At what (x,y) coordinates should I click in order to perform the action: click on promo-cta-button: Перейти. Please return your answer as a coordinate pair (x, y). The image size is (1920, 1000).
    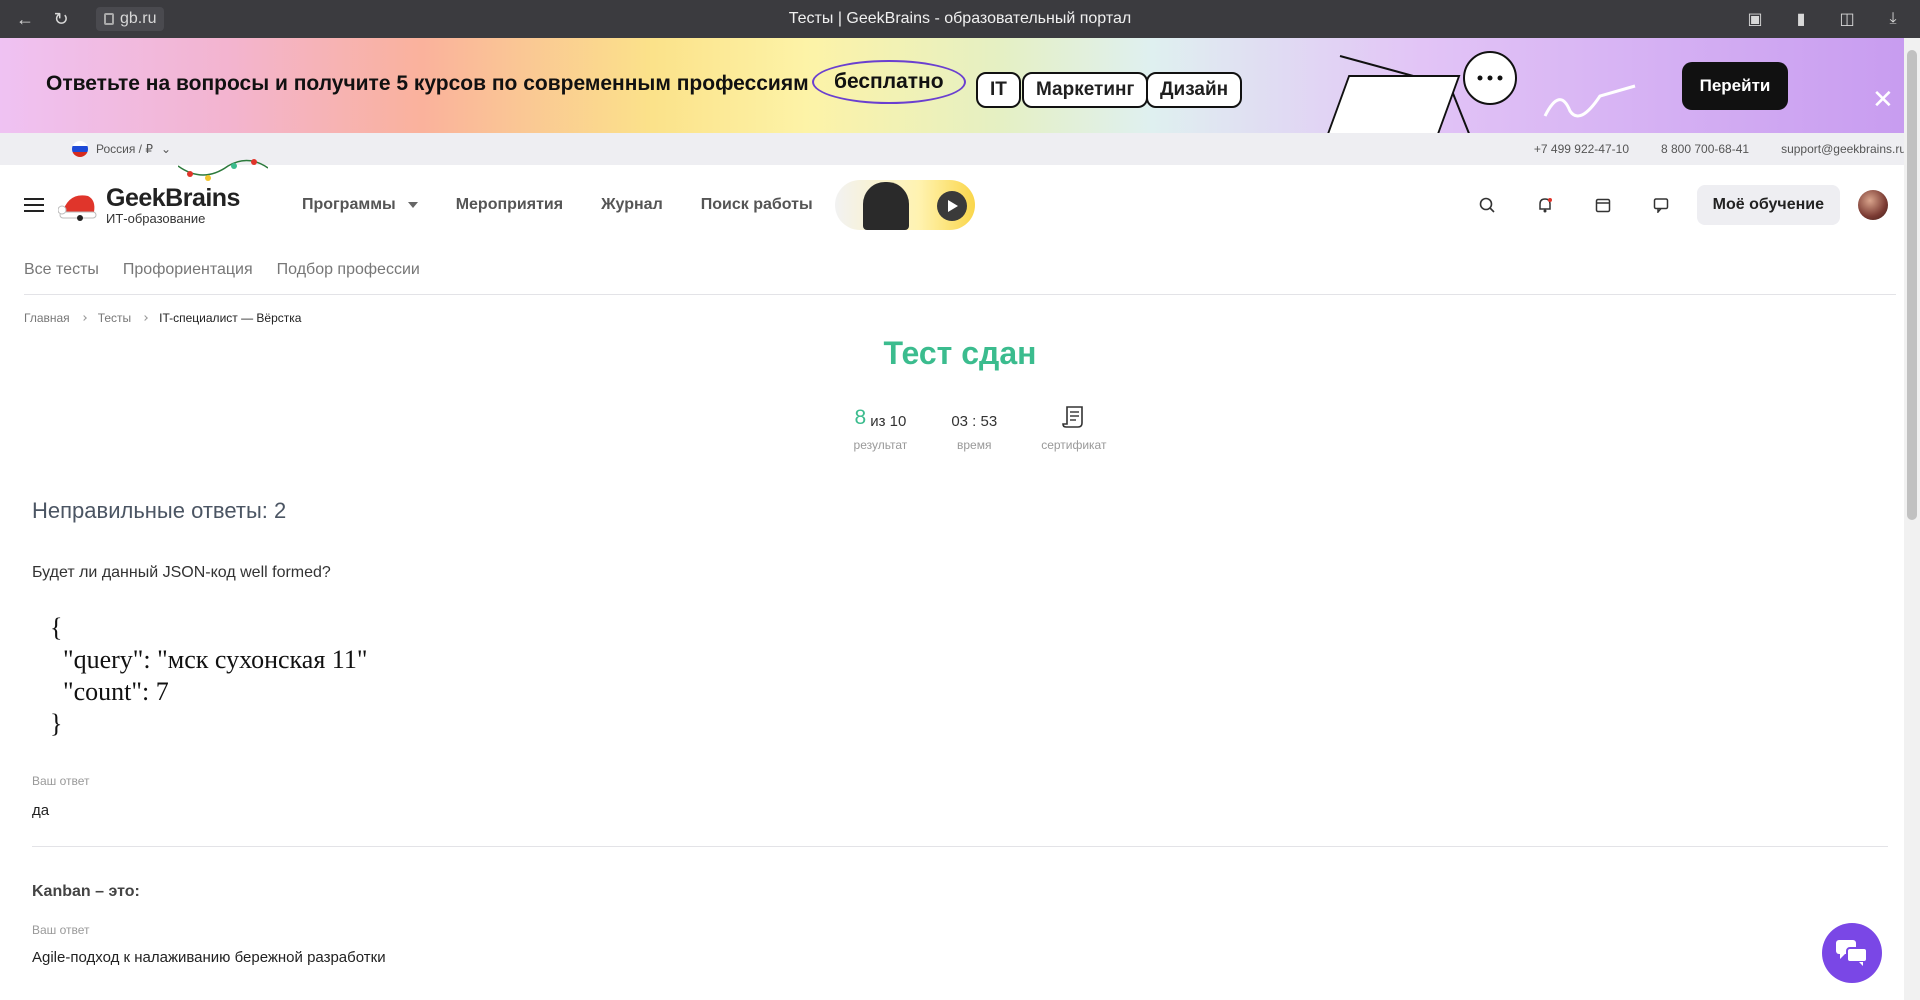
    Looking at the image, I should click on (1735, 86).